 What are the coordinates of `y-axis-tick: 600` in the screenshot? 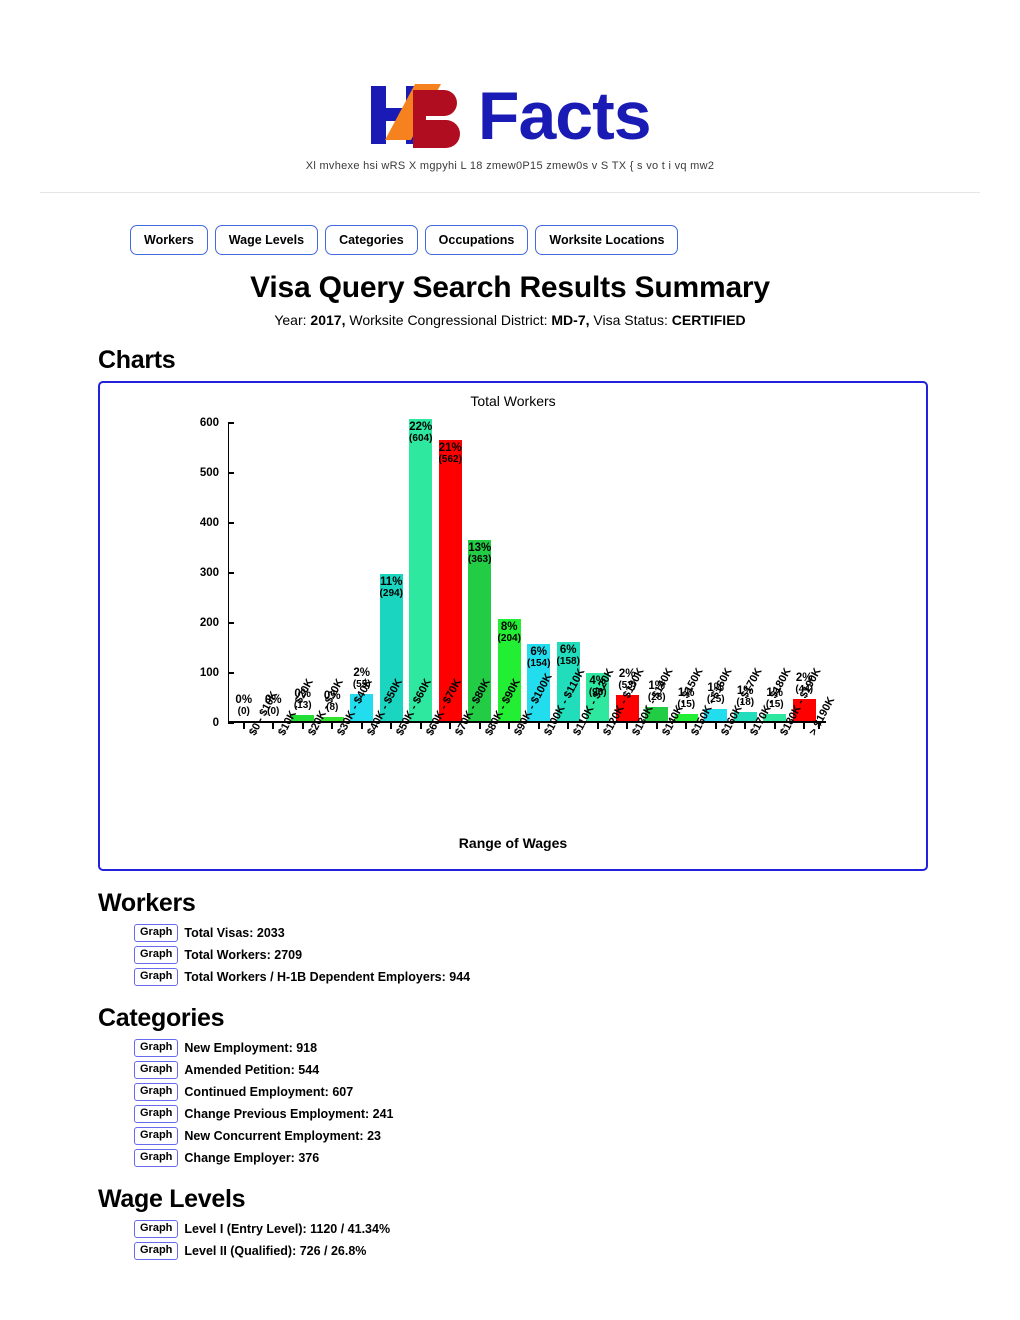 It's located at (209, 423).